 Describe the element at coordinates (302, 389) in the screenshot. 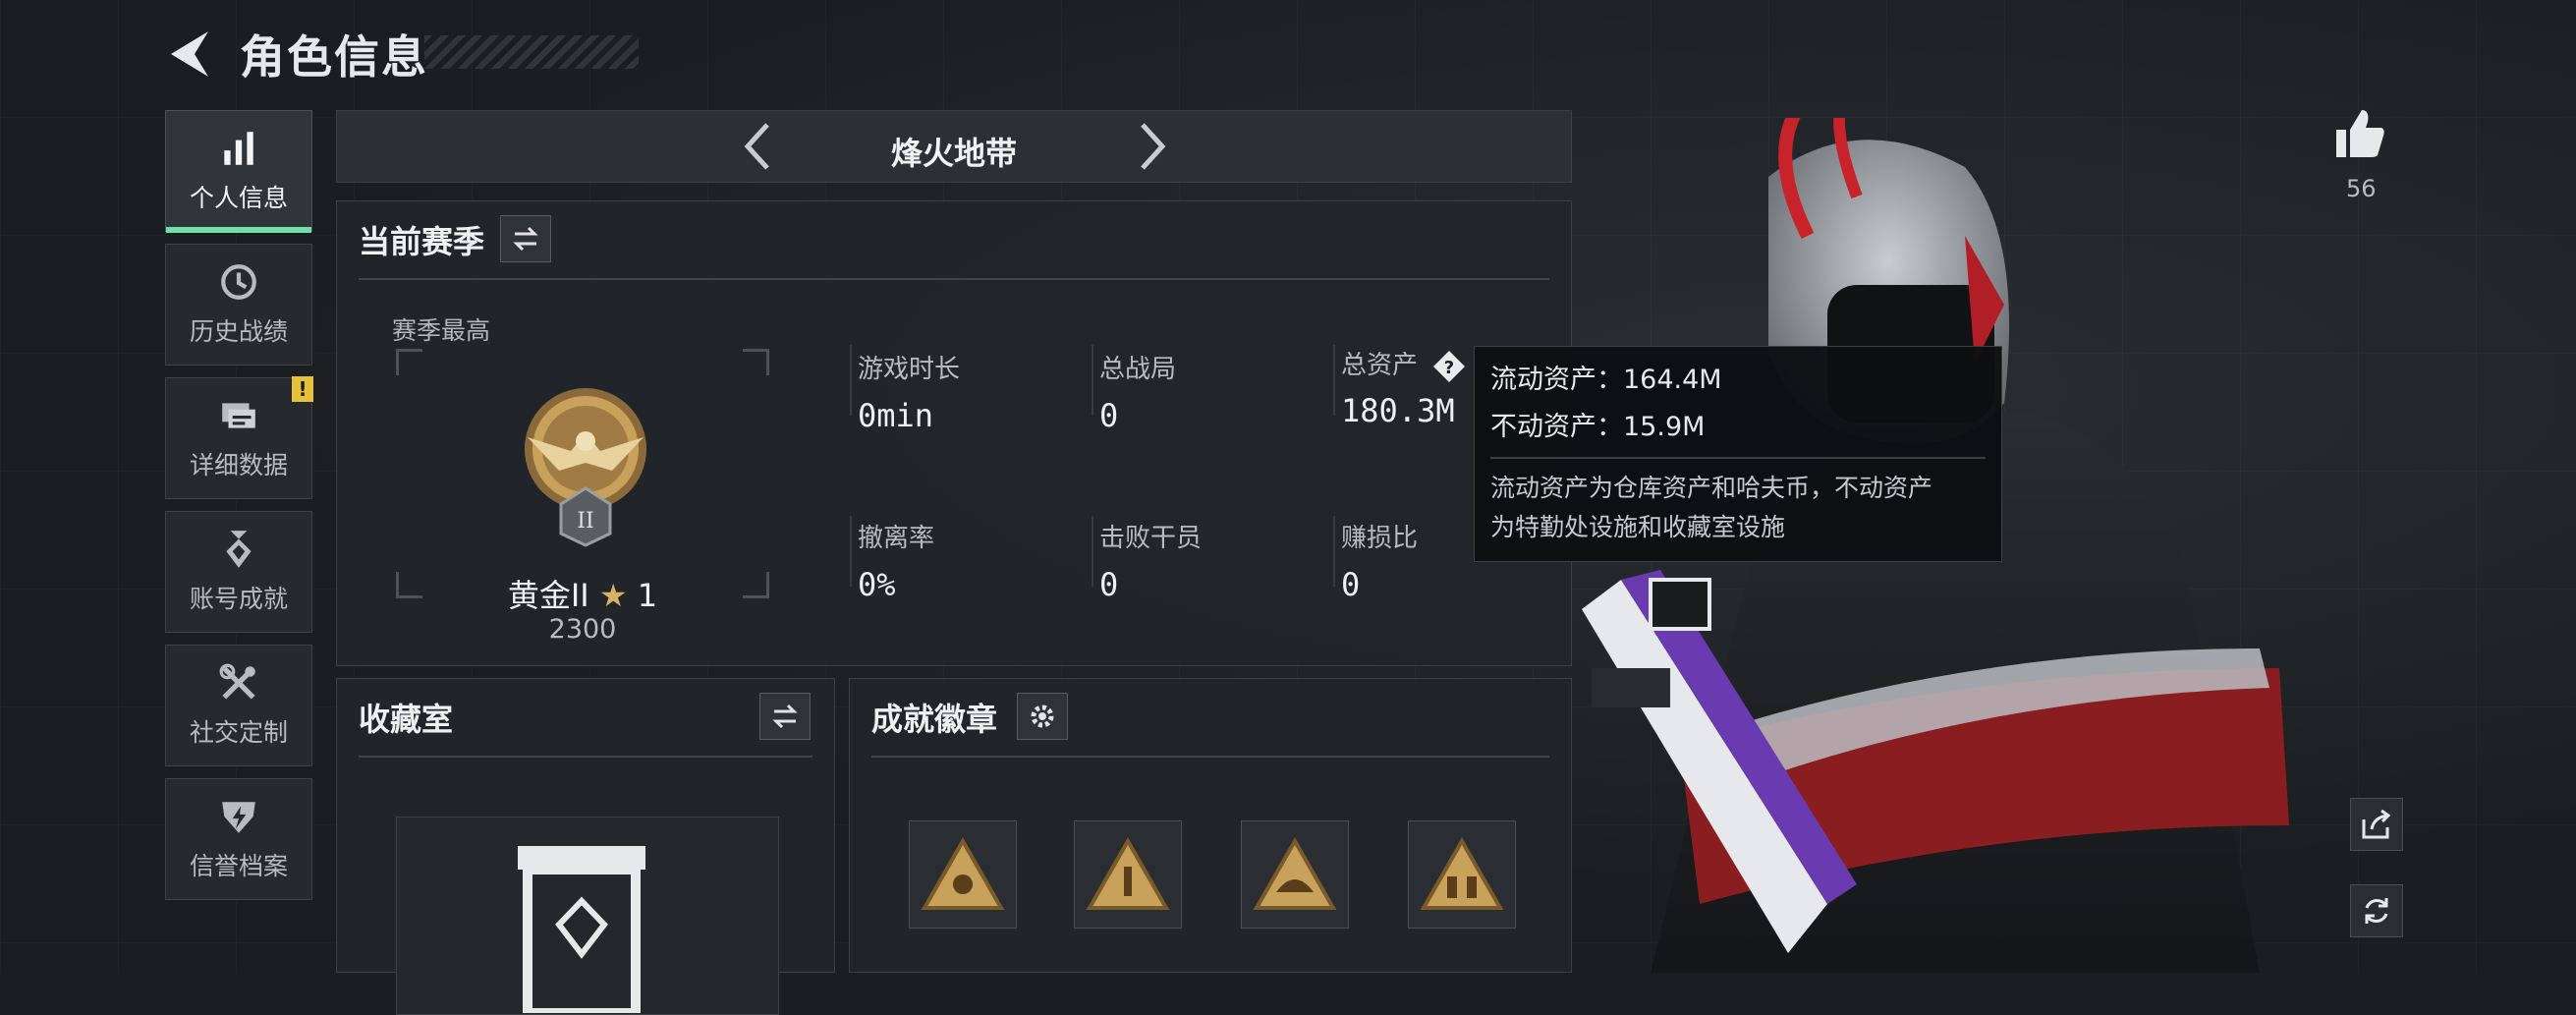

I see `warning-badge: !` at that location.